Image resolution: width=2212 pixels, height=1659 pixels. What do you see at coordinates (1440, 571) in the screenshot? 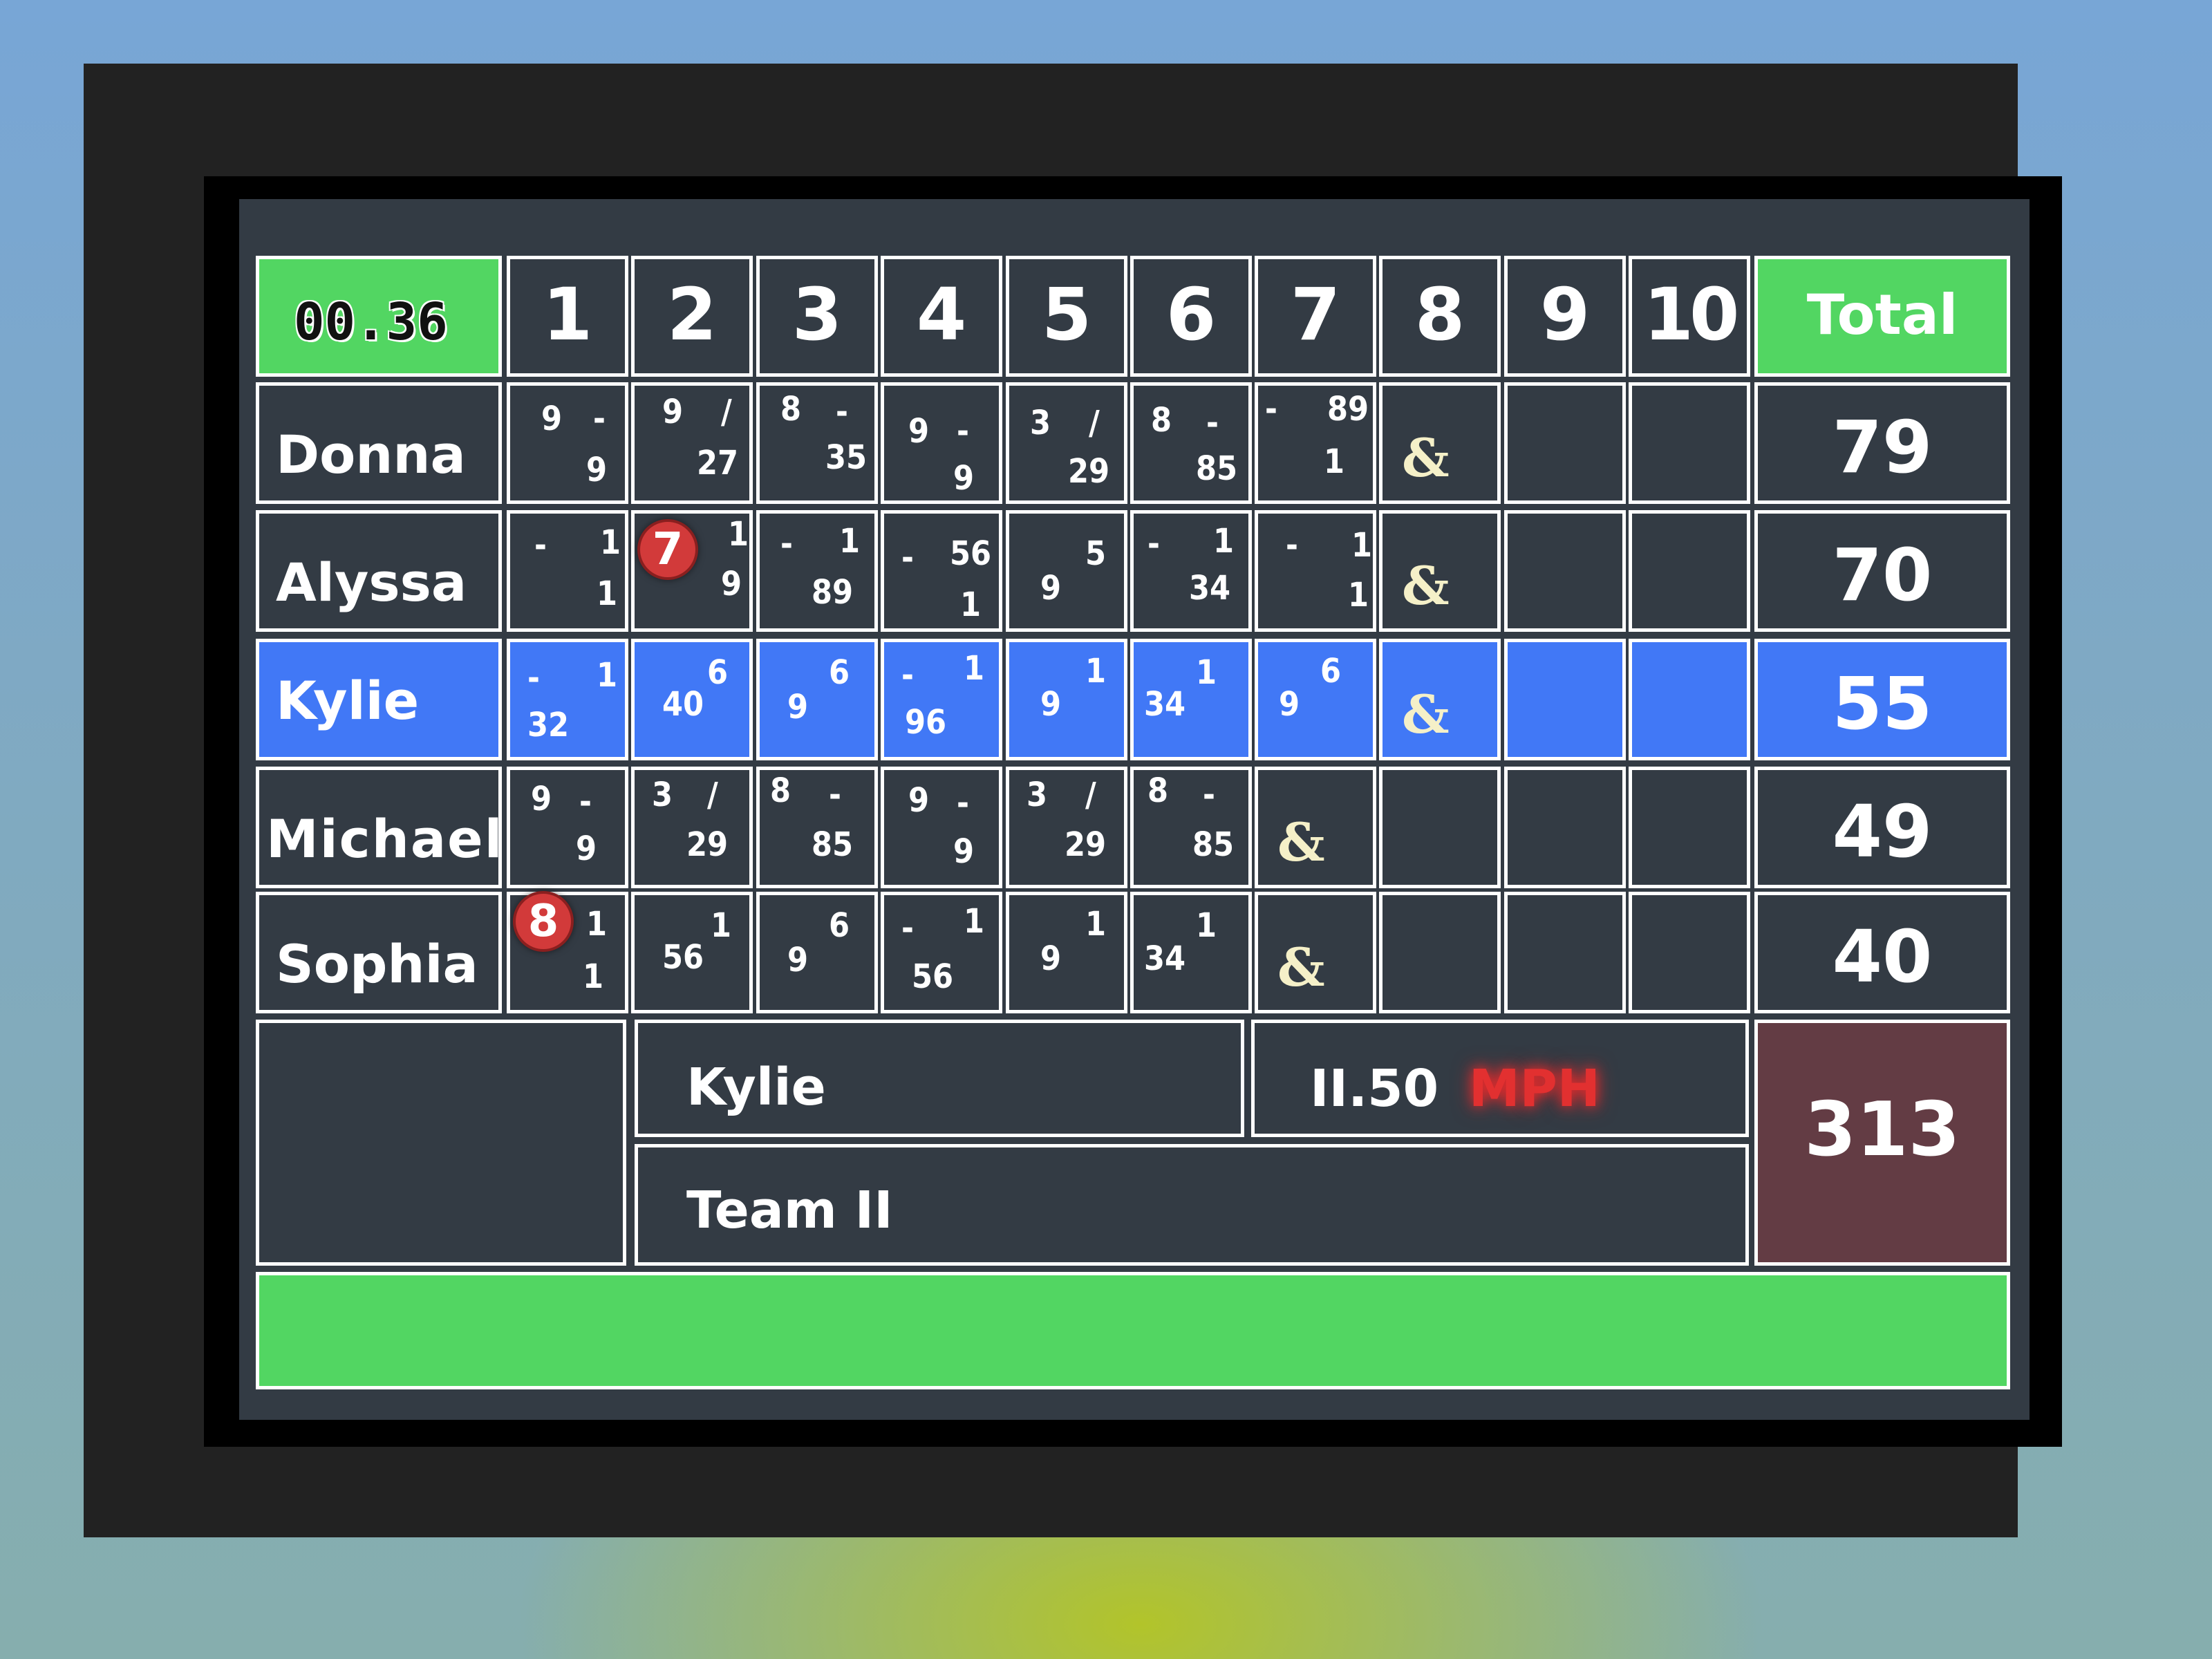
I see `frame-cell-8: &` at bounding box center [1440, 571].